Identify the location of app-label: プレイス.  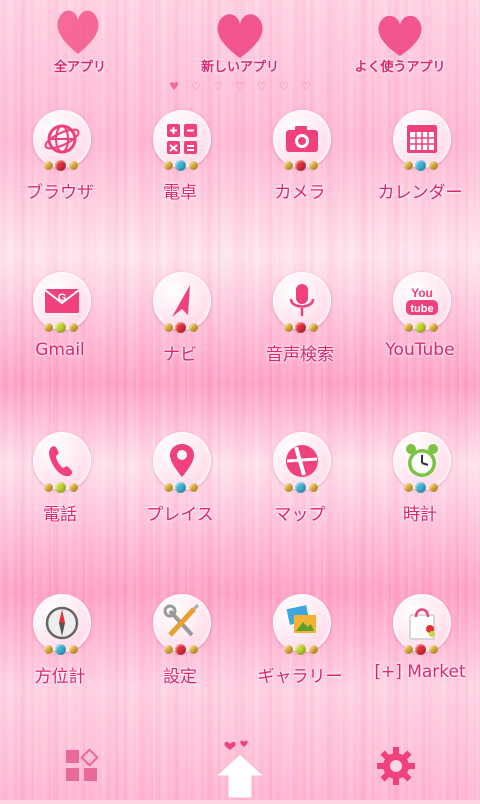
(180, 515).